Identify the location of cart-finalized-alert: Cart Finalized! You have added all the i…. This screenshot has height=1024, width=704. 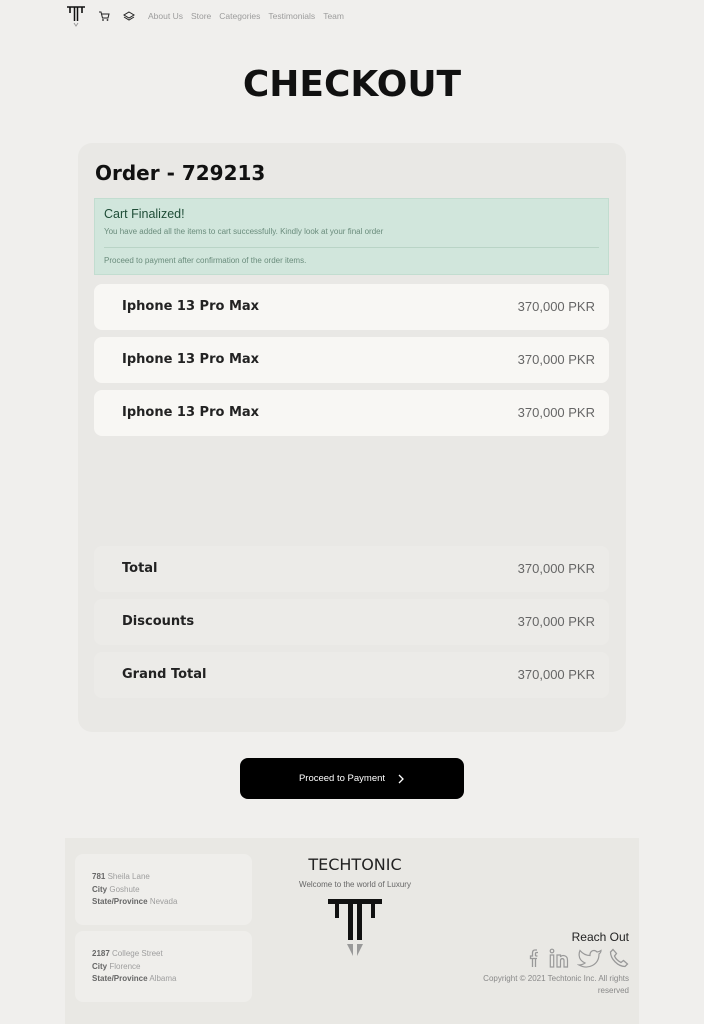
(351, 236).